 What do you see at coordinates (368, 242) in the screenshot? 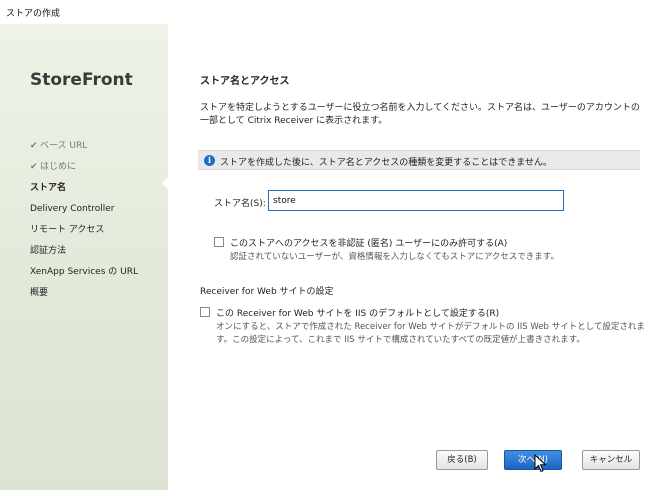
I see `unauthenticated-label: このストアへのアクセスを非認証 (匿名) ユーザーにのみ許可する(A)` at bounding box center [368, 242].